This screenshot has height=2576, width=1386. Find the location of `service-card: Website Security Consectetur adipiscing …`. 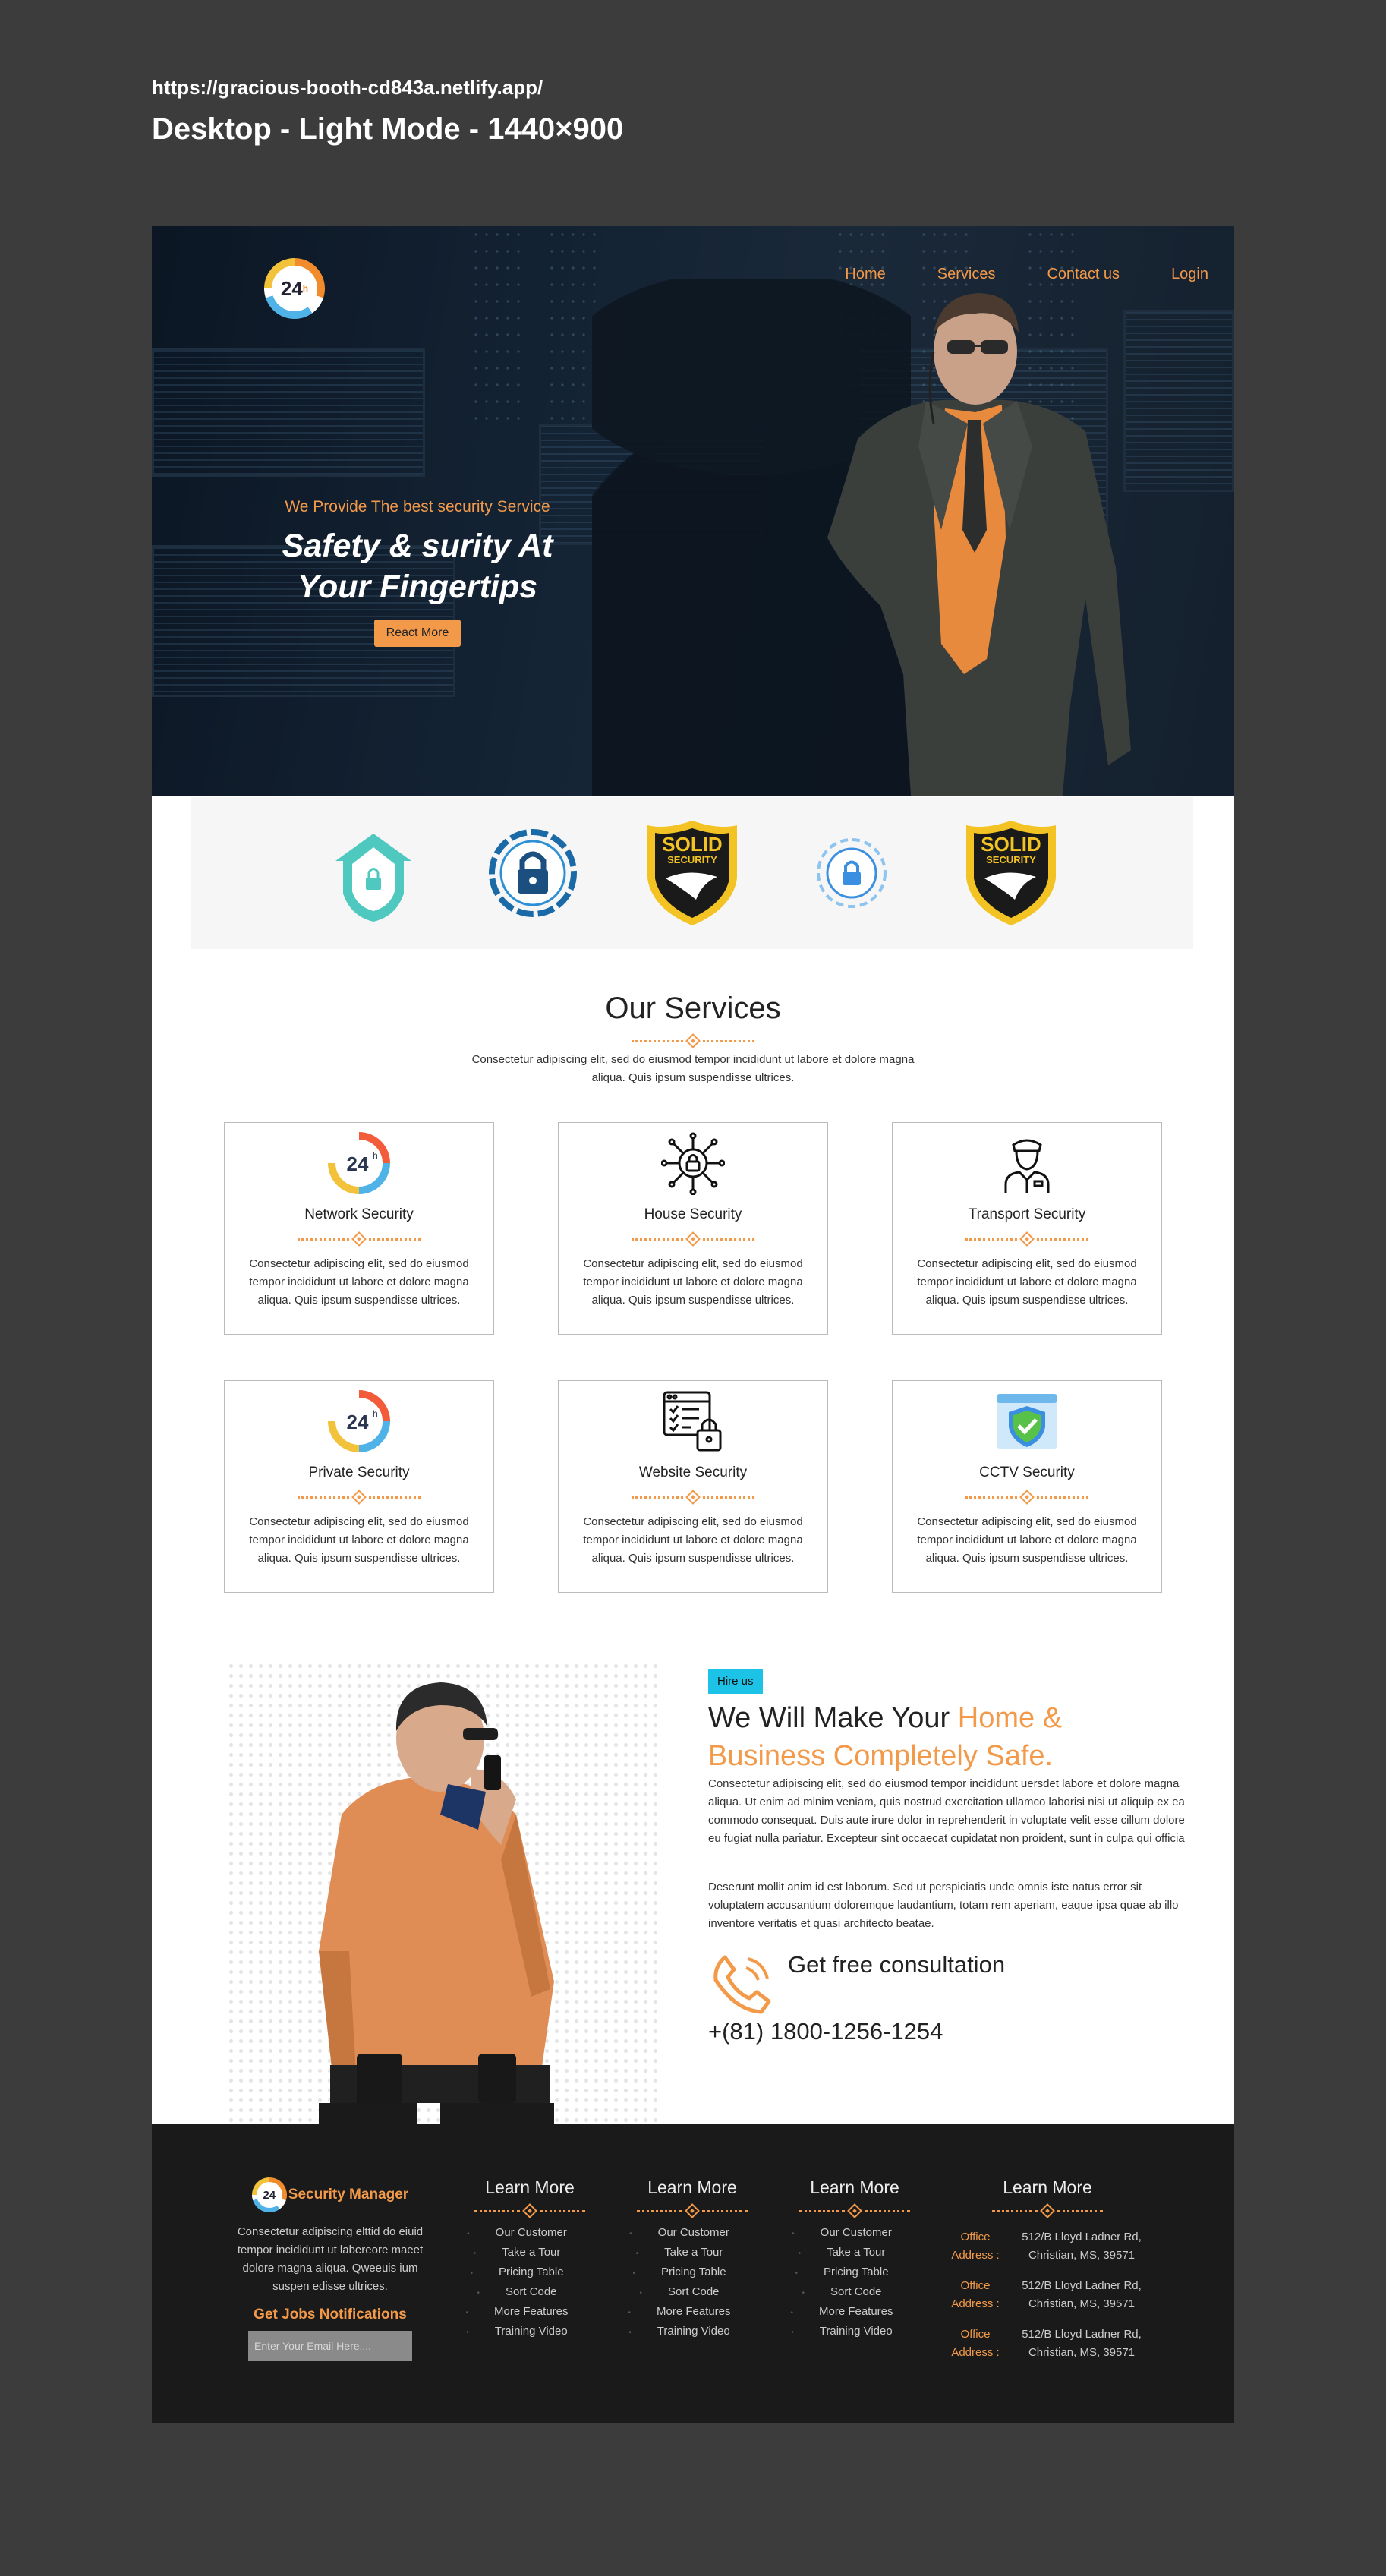

service-card: Website Security Consectetur adipiscing … is located at coordinates (693, 1486).